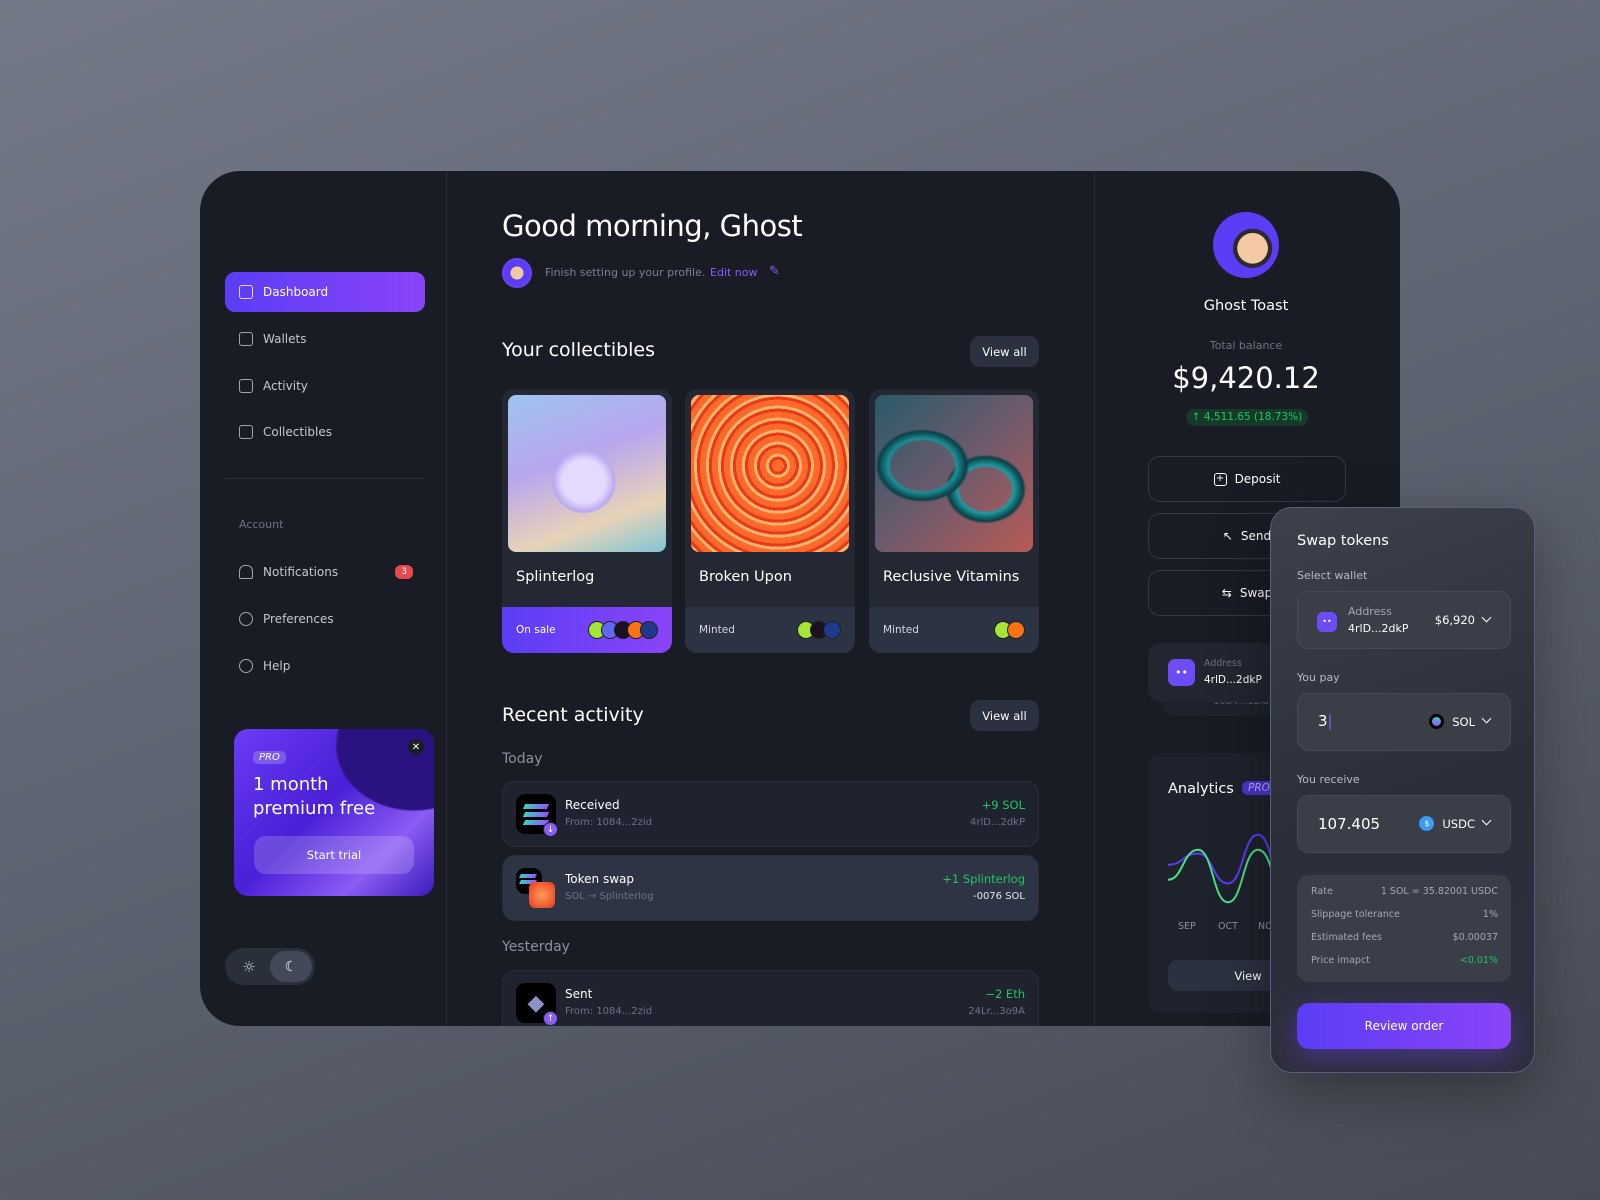  Describe the element at coordinates (246, 666) in the screenshot. I see `info-icon` at that location.